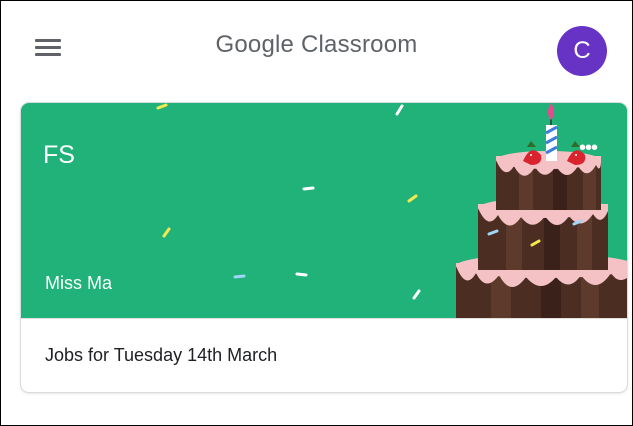 This screenshot has width=633, height=426. I want to click on app-title: Google Classroom, so click(316, 44).